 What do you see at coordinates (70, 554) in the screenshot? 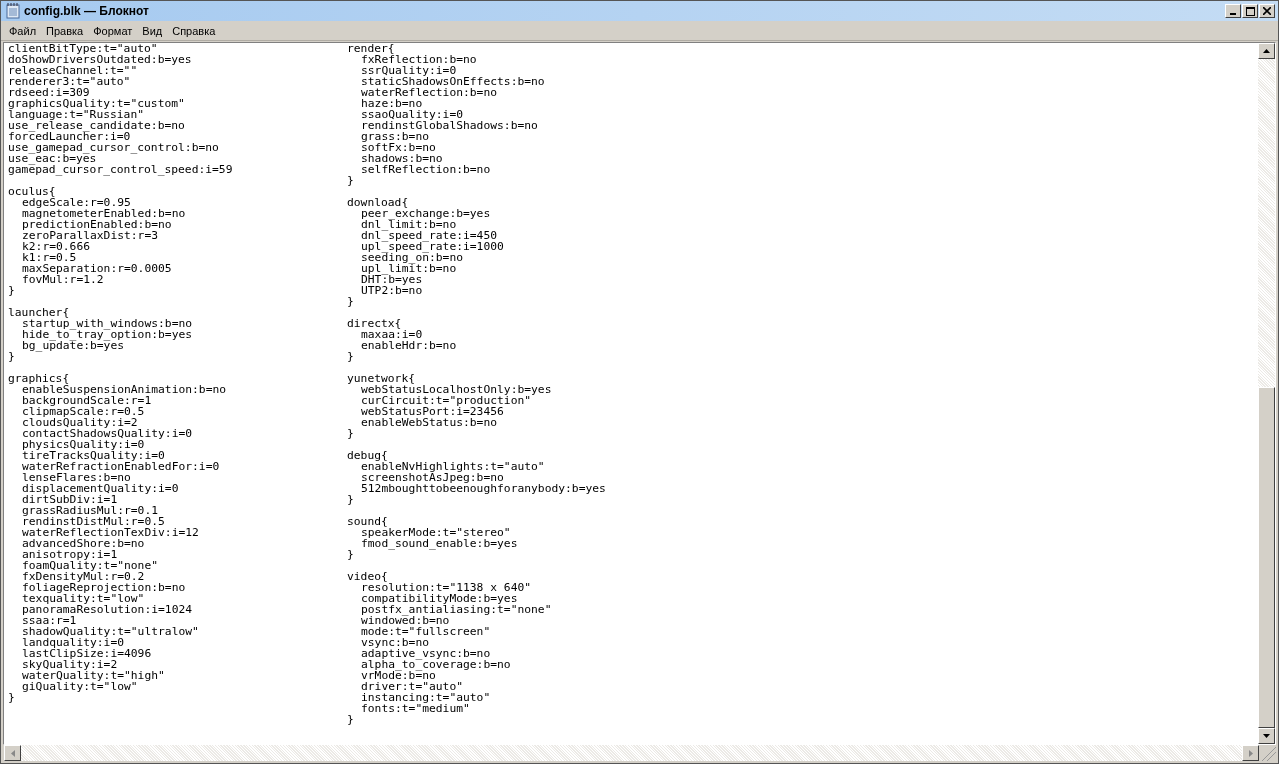
I see `code-line: anisotropy:i=1` at bounding box center [70, 554].